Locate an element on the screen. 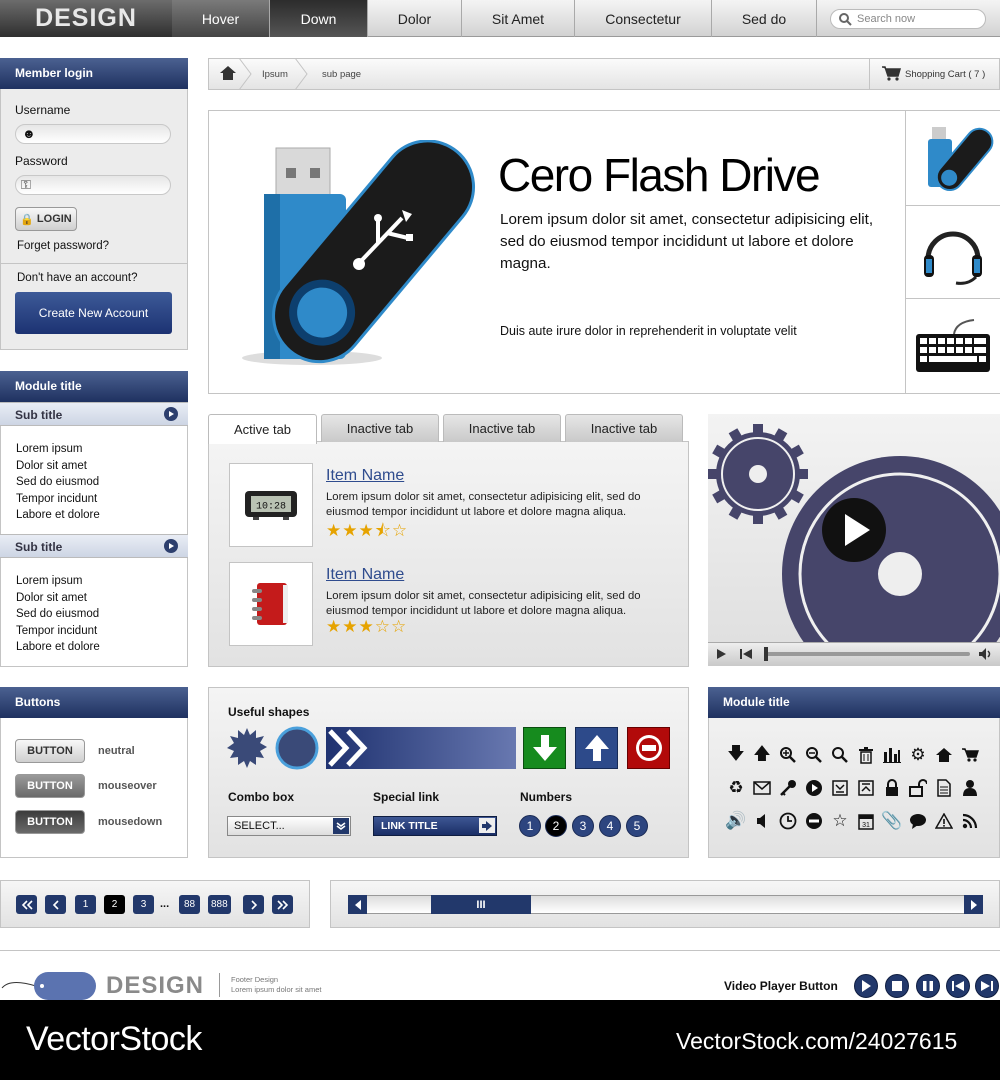  paperclip-icon: 📎 is located at coordinates (892, 821).